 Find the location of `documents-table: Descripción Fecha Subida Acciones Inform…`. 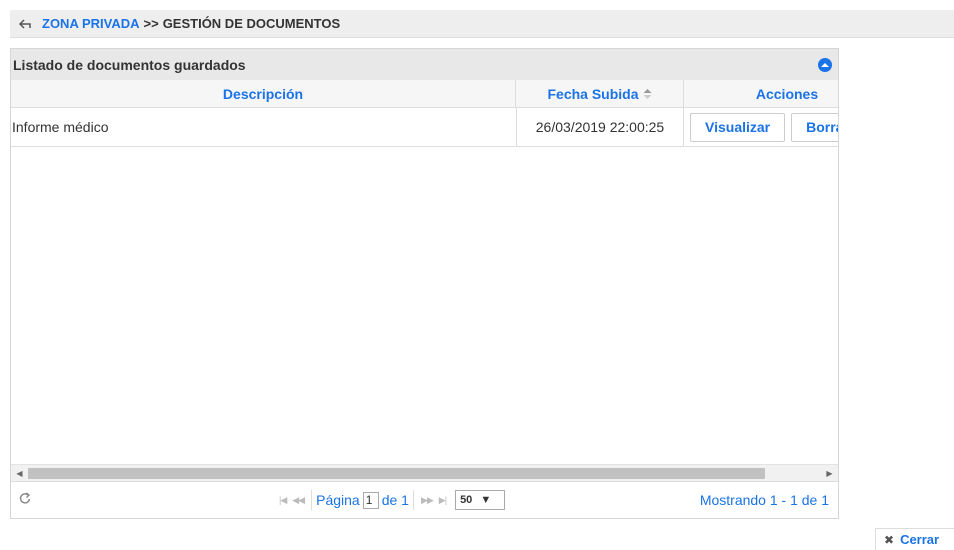

documents-table: Descripción Fecha Subida Acciones Inform… is located at coordinates (424, 113).